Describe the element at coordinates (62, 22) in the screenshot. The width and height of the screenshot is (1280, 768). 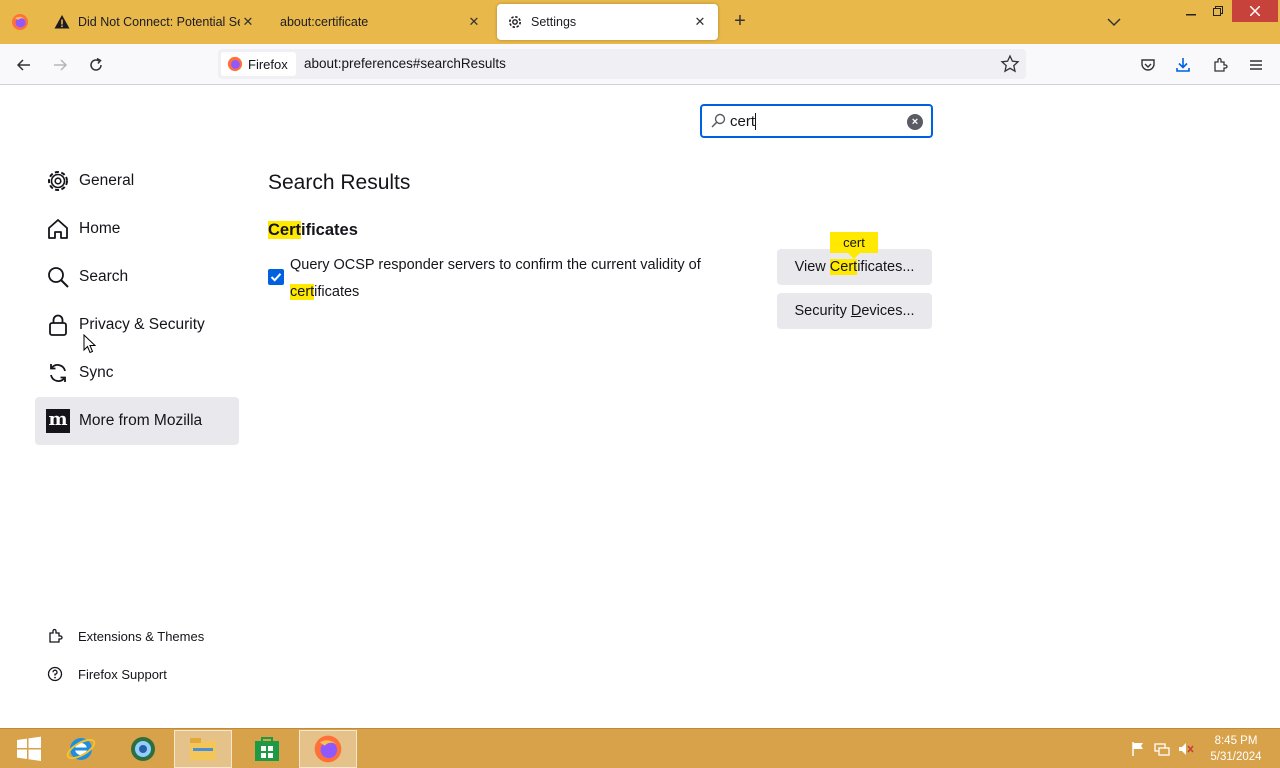
I see `warning-icon` at that location.